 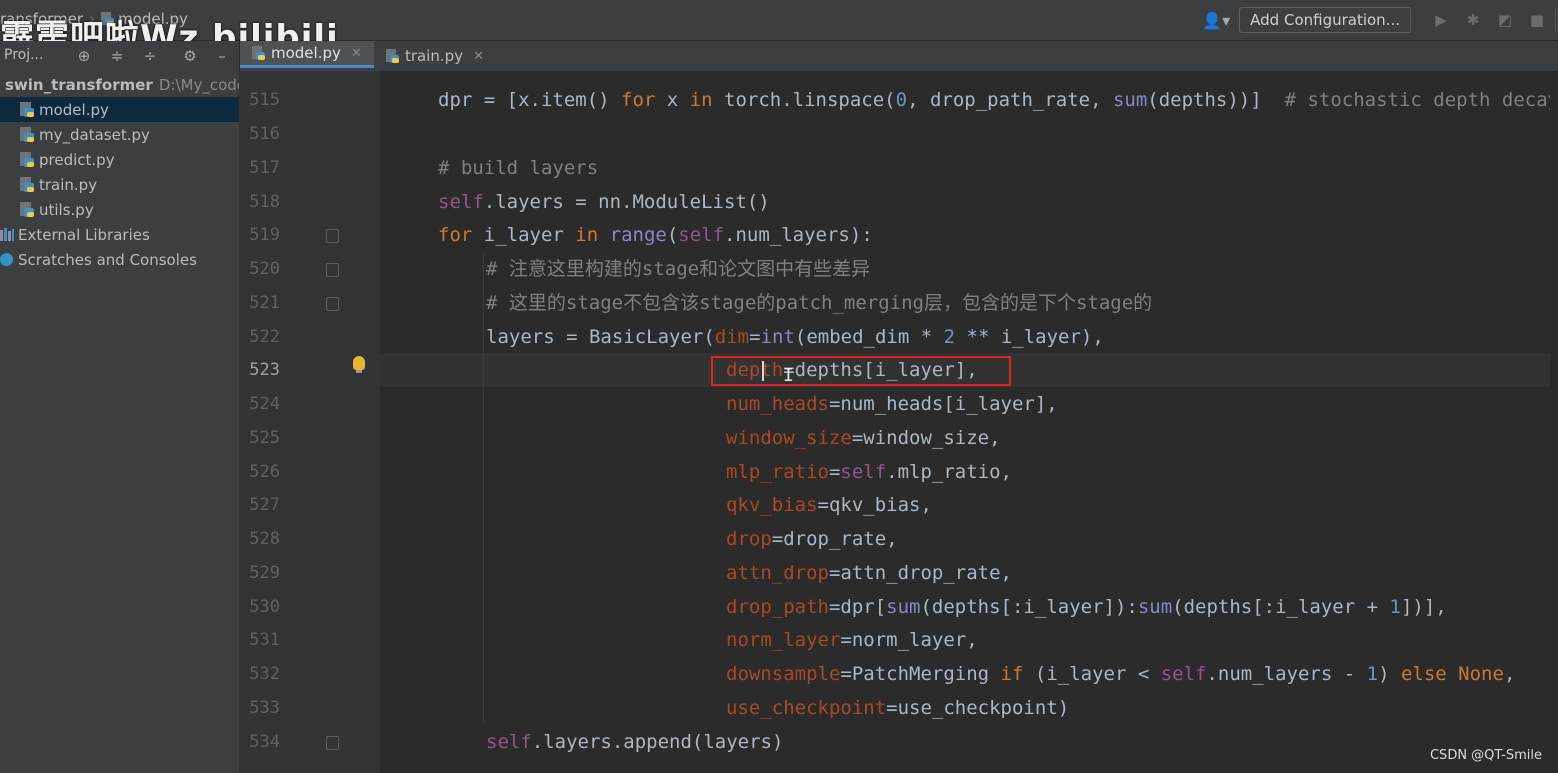 I want to click on tree-item-predict-py: predict.py, so click(x=119, y=159).